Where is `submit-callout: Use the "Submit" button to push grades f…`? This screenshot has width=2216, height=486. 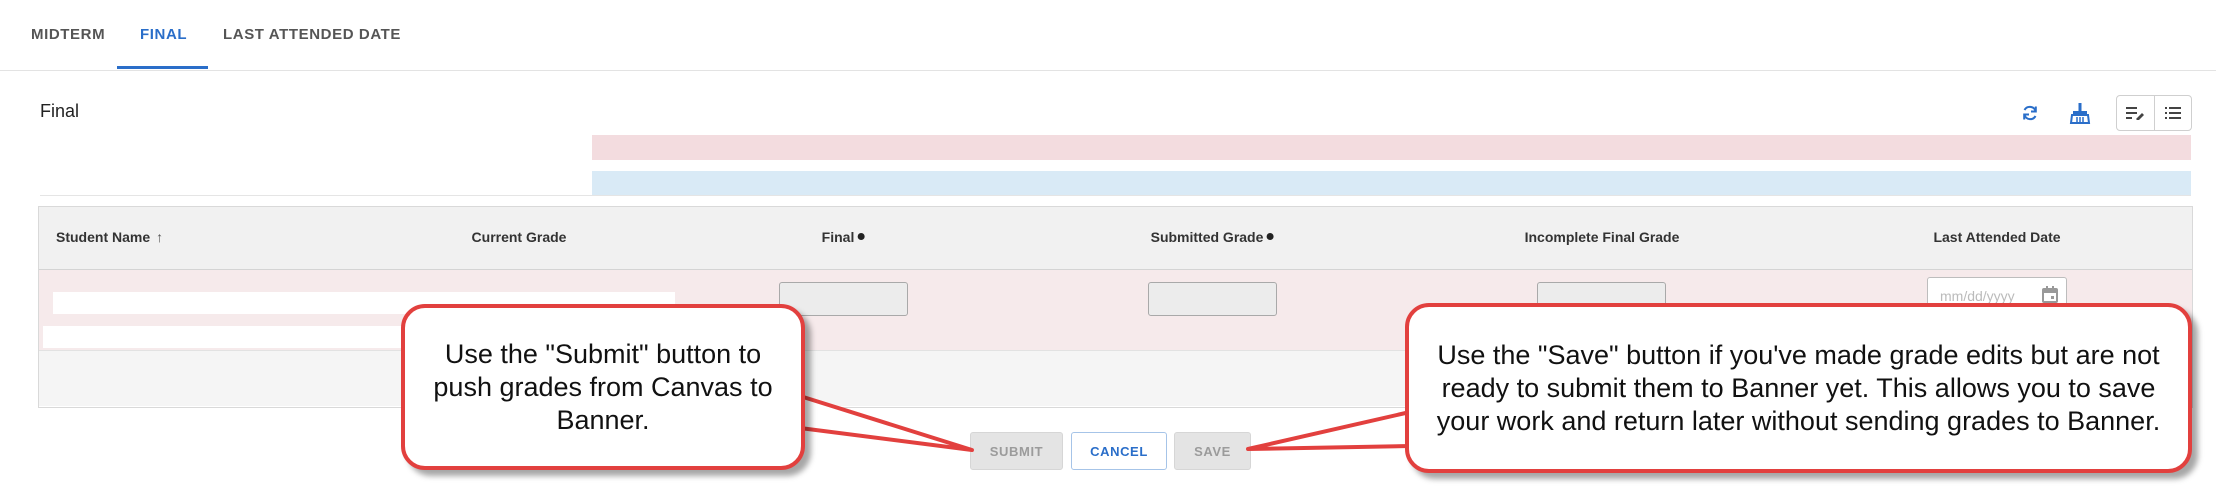 submit-callout: Use the "Submit" button to push grades f… is located at coordinates (603, 387).